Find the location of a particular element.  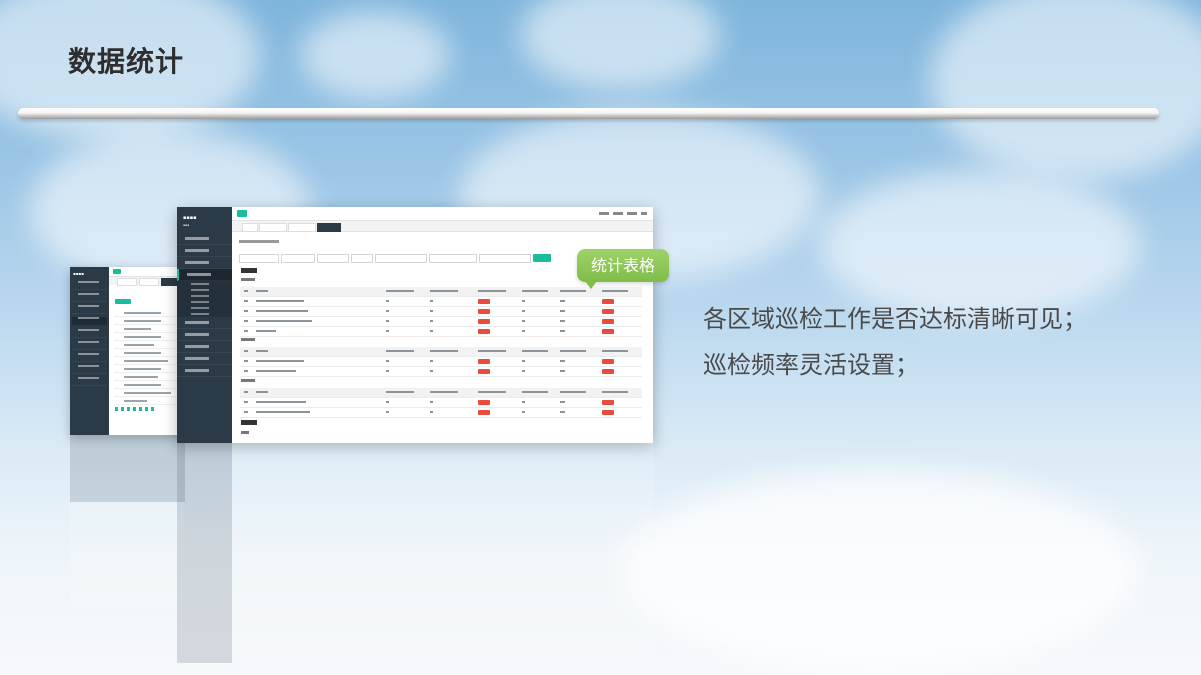

small-menu-toggle is located at coordinates (117, 271).